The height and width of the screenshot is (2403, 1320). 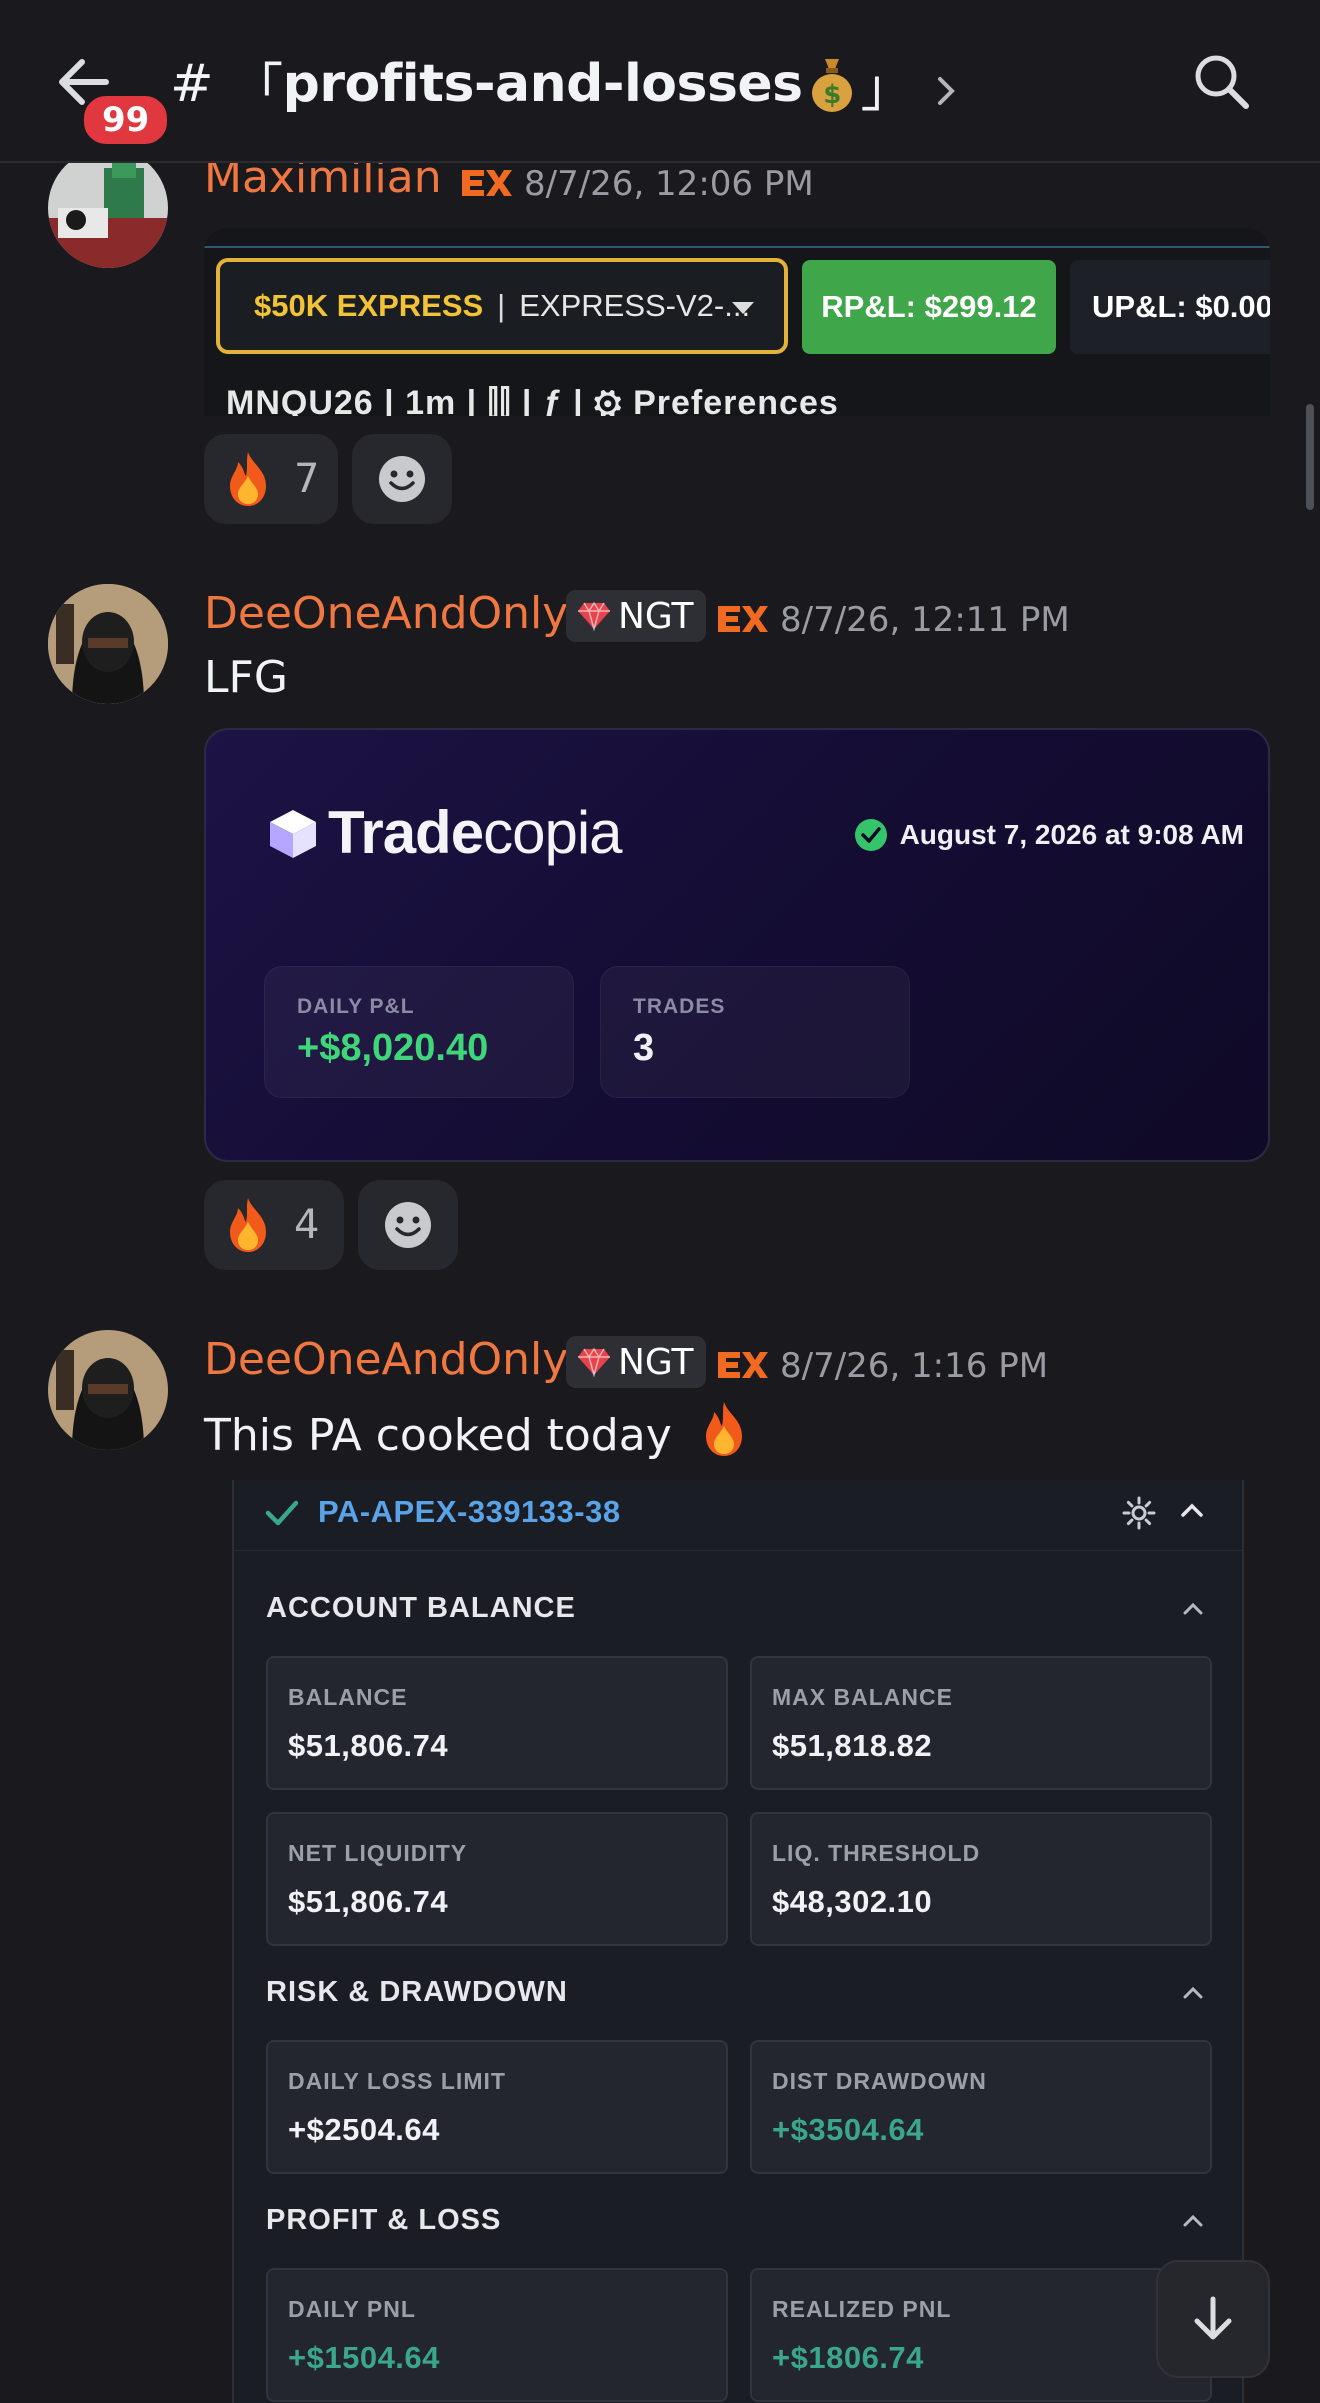 I want to click on stat-value: +$1806.74, so click(x=848, y=2357).